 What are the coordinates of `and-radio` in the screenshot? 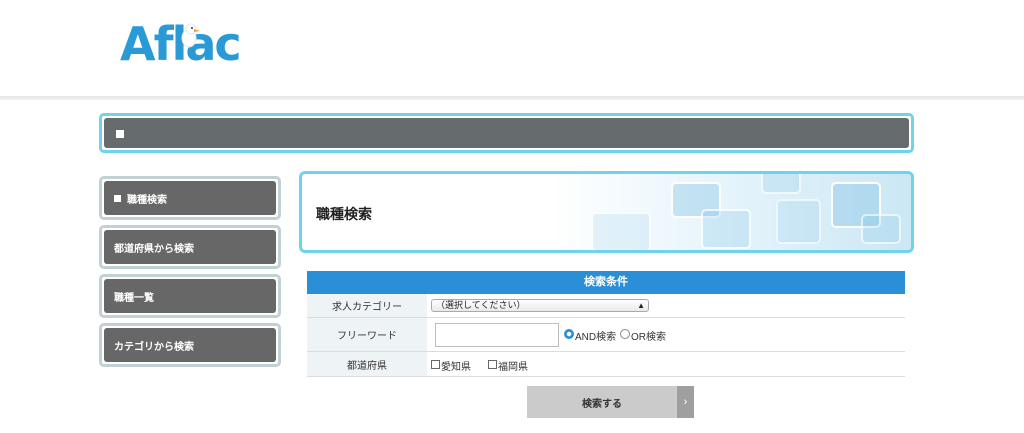 It's located at (569, 334).